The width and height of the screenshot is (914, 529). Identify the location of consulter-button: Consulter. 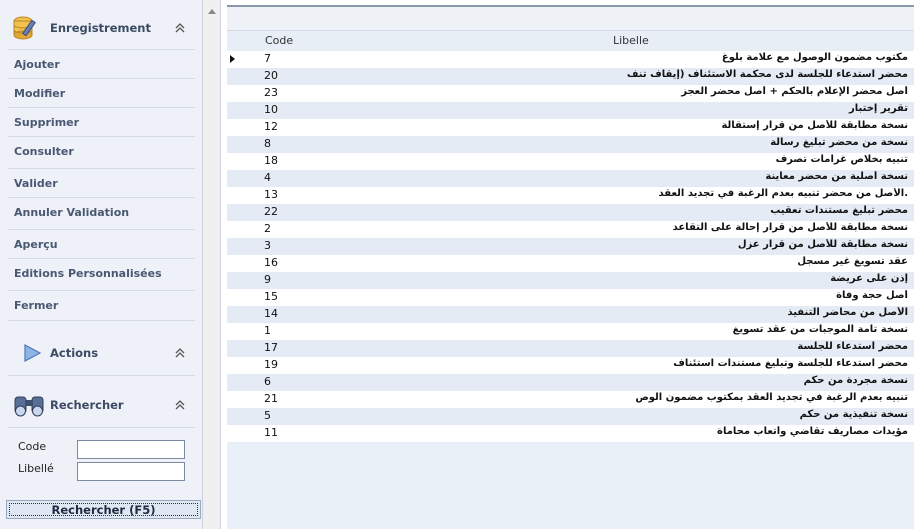
(104, 151).